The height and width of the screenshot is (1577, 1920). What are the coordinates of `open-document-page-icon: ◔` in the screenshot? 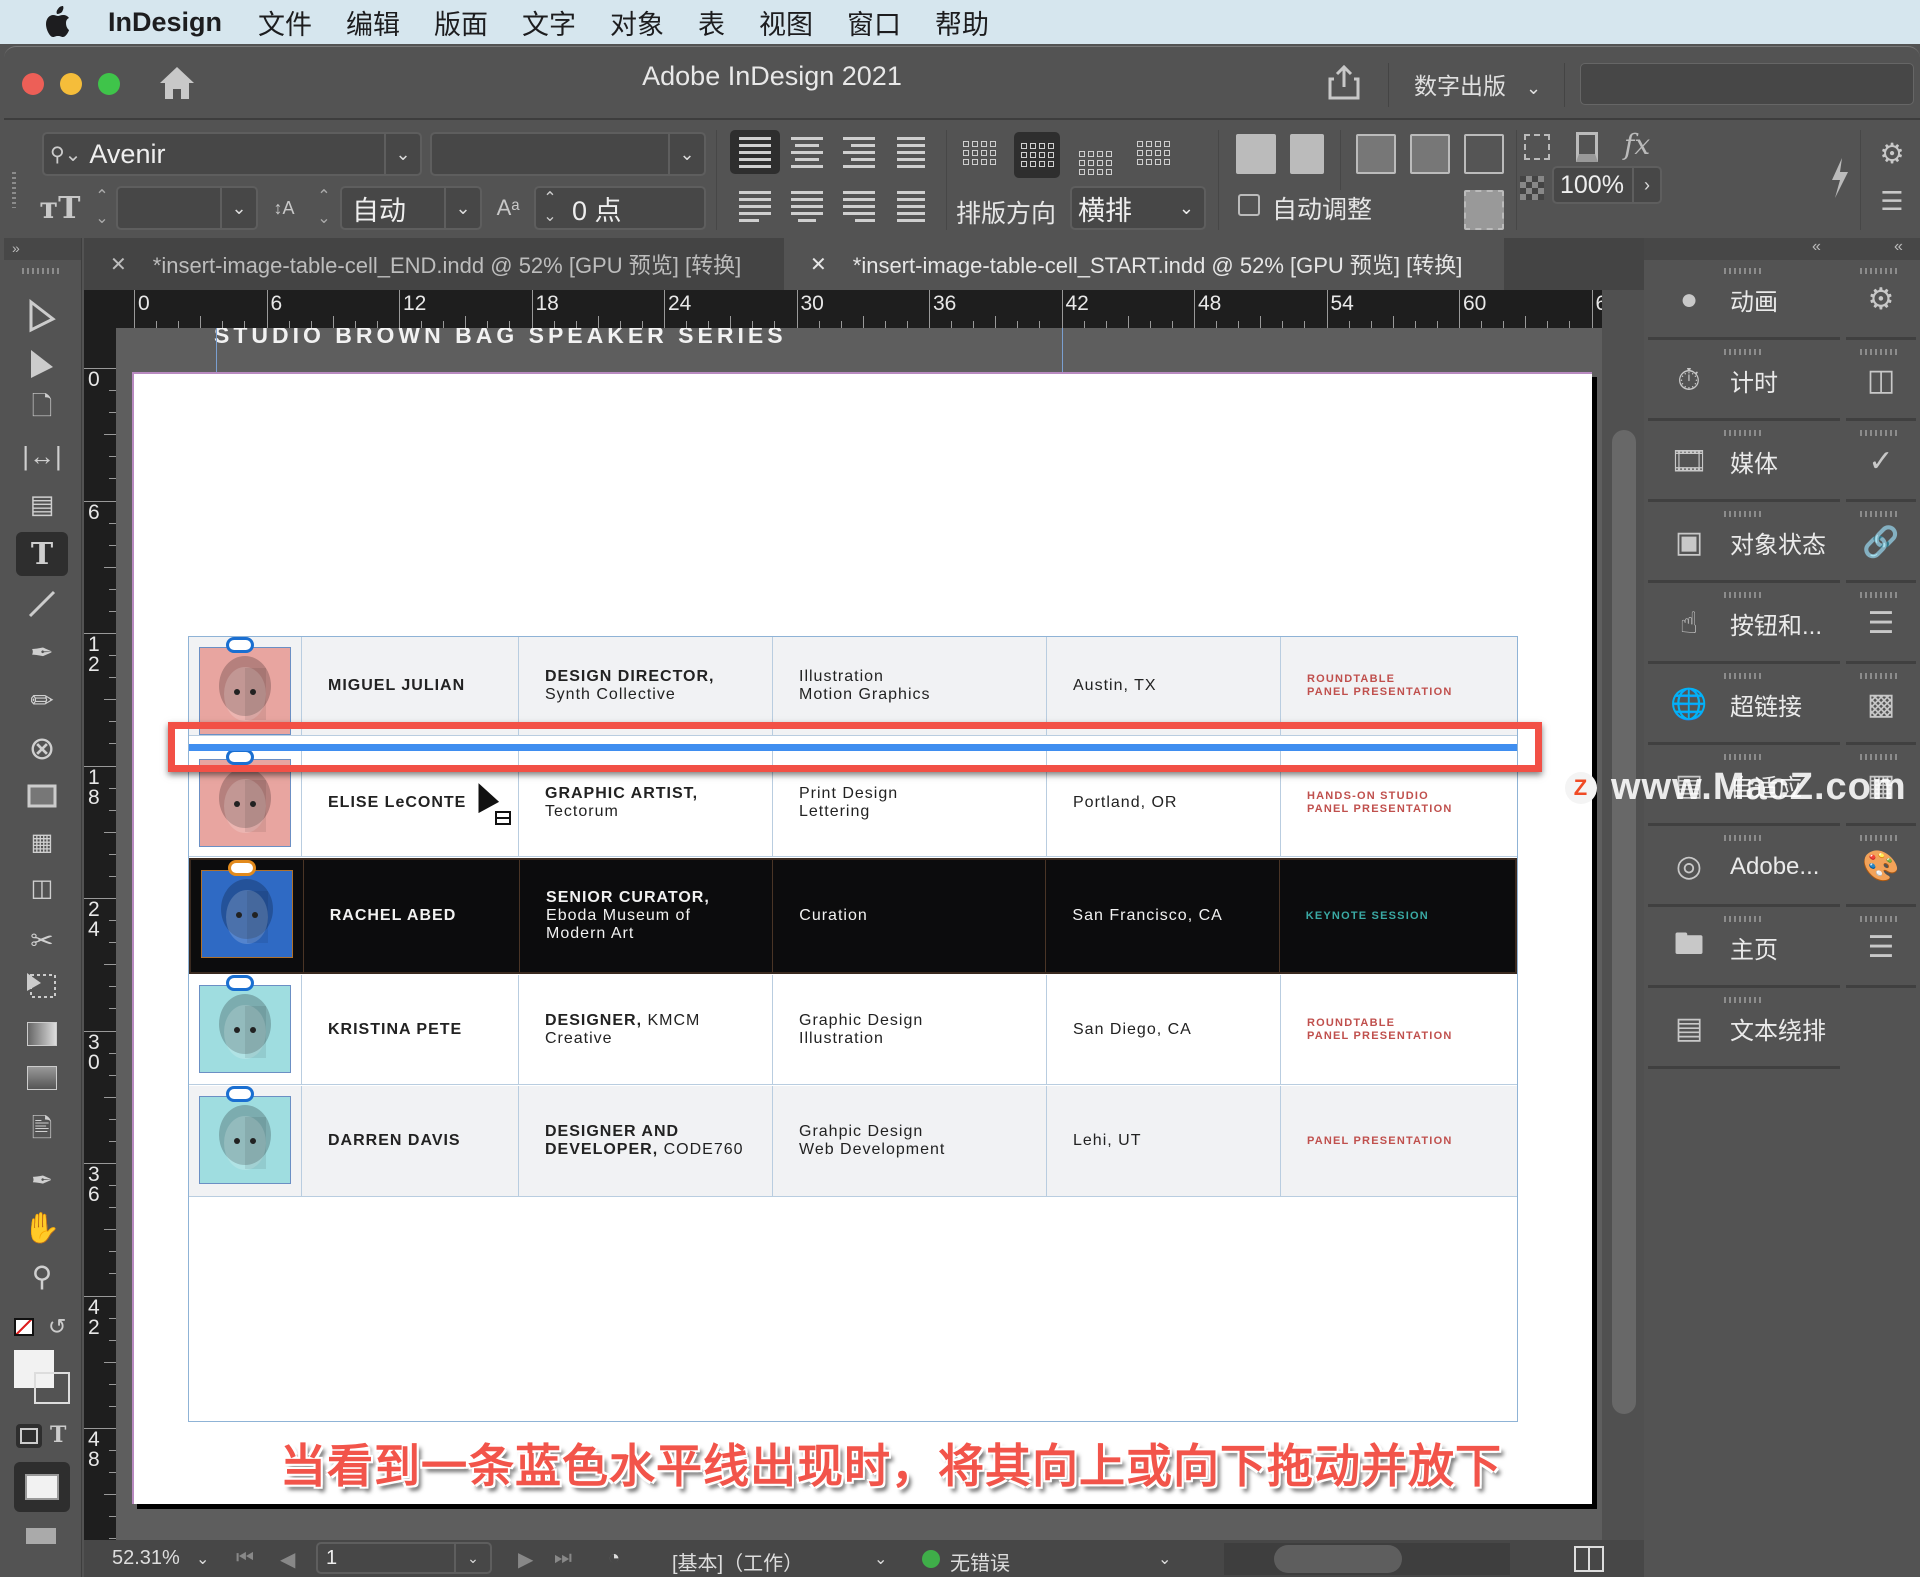 It's located at (614, 1558).